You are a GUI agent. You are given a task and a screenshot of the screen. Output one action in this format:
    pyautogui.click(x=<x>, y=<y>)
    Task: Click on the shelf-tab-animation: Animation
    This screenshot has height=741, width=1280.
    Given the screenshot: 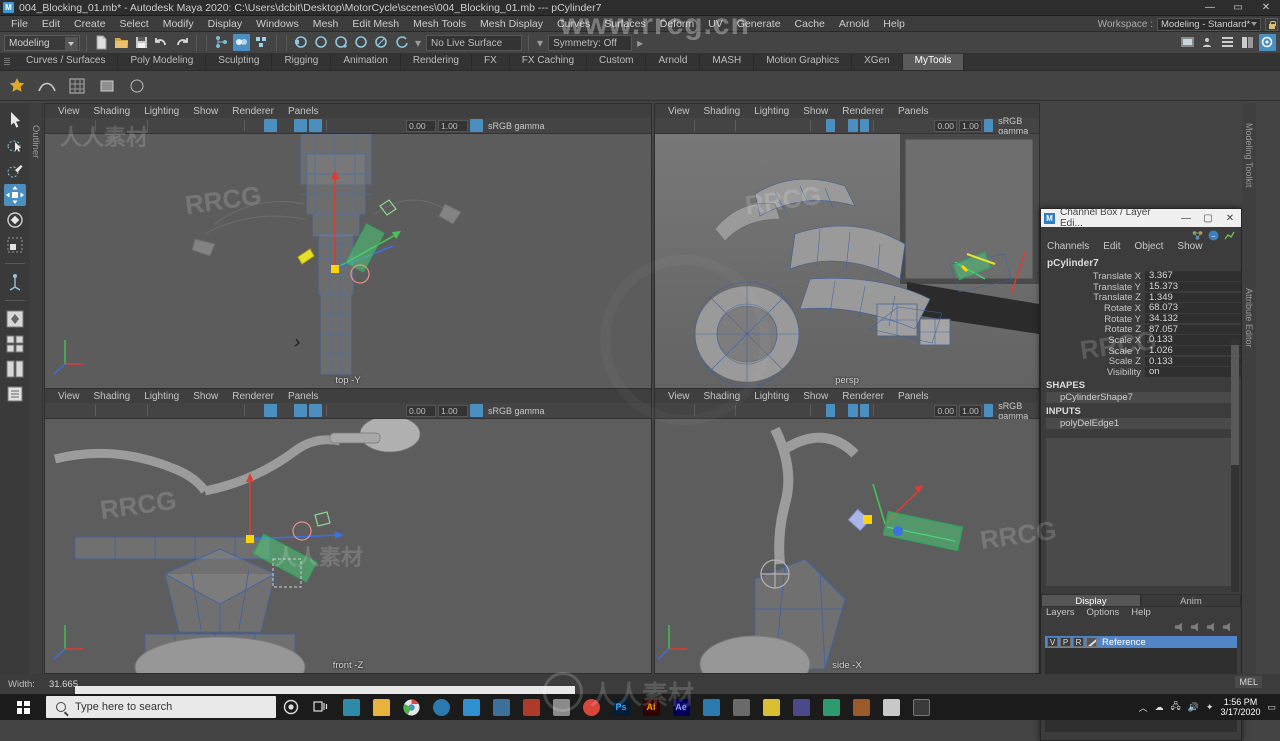 What is the action you would take?
    pyautogui.click(x=366, y=61)
    